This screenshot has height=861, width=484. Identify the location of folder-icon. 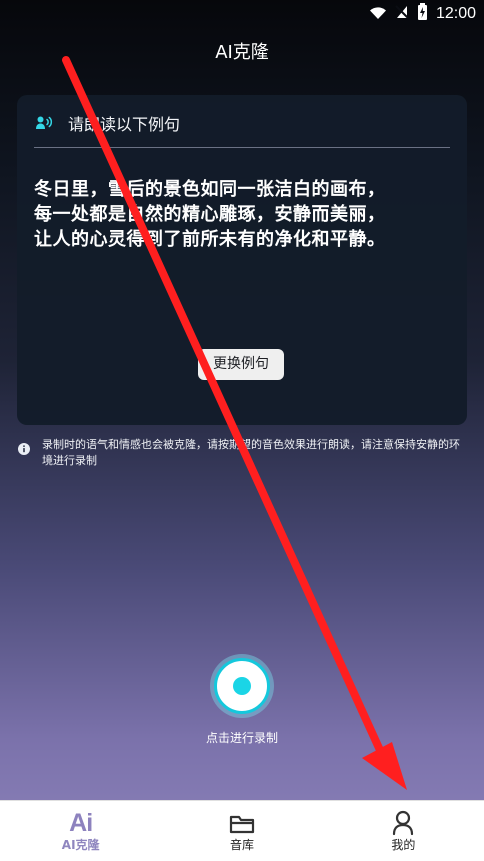
(242, 823).